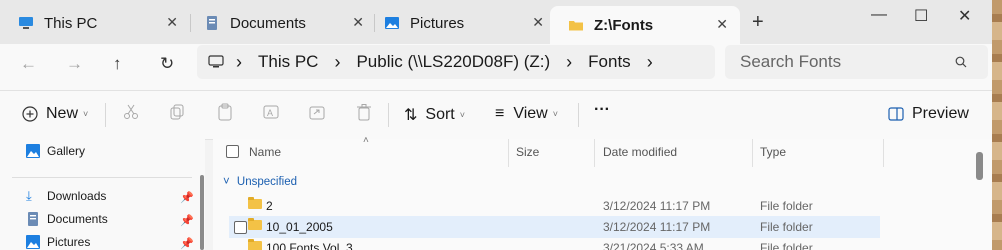 The width and height of the screenshot is (1002, 250). I want to click on file-date: 3/21/2024 5:33 AM, so click(653, 245).